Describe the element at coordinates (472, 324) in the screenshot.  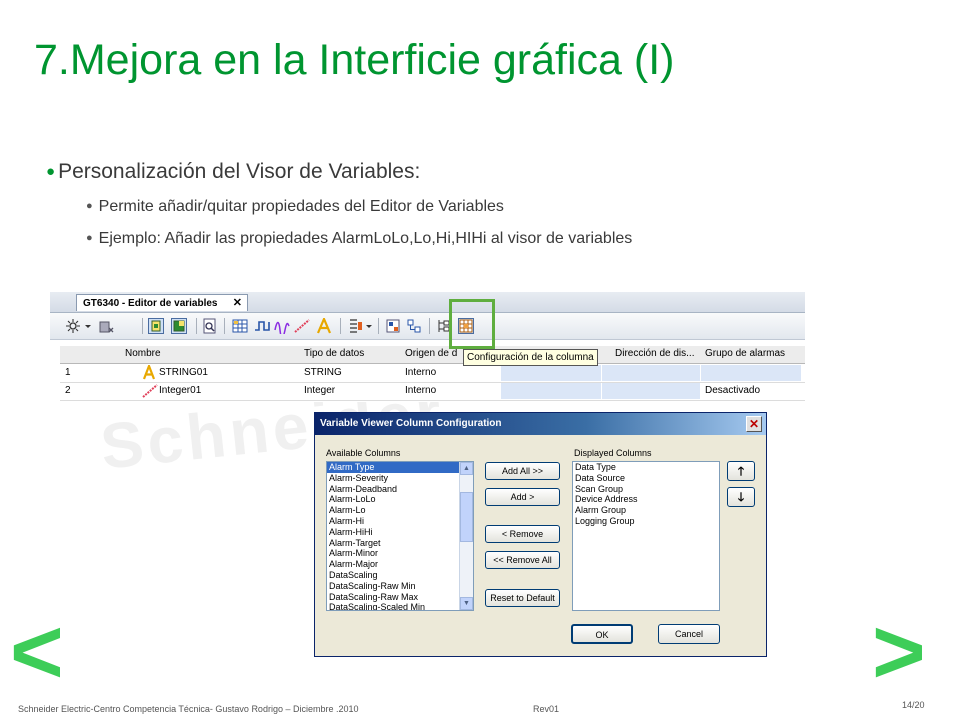
I see `highlight-box` at that location.